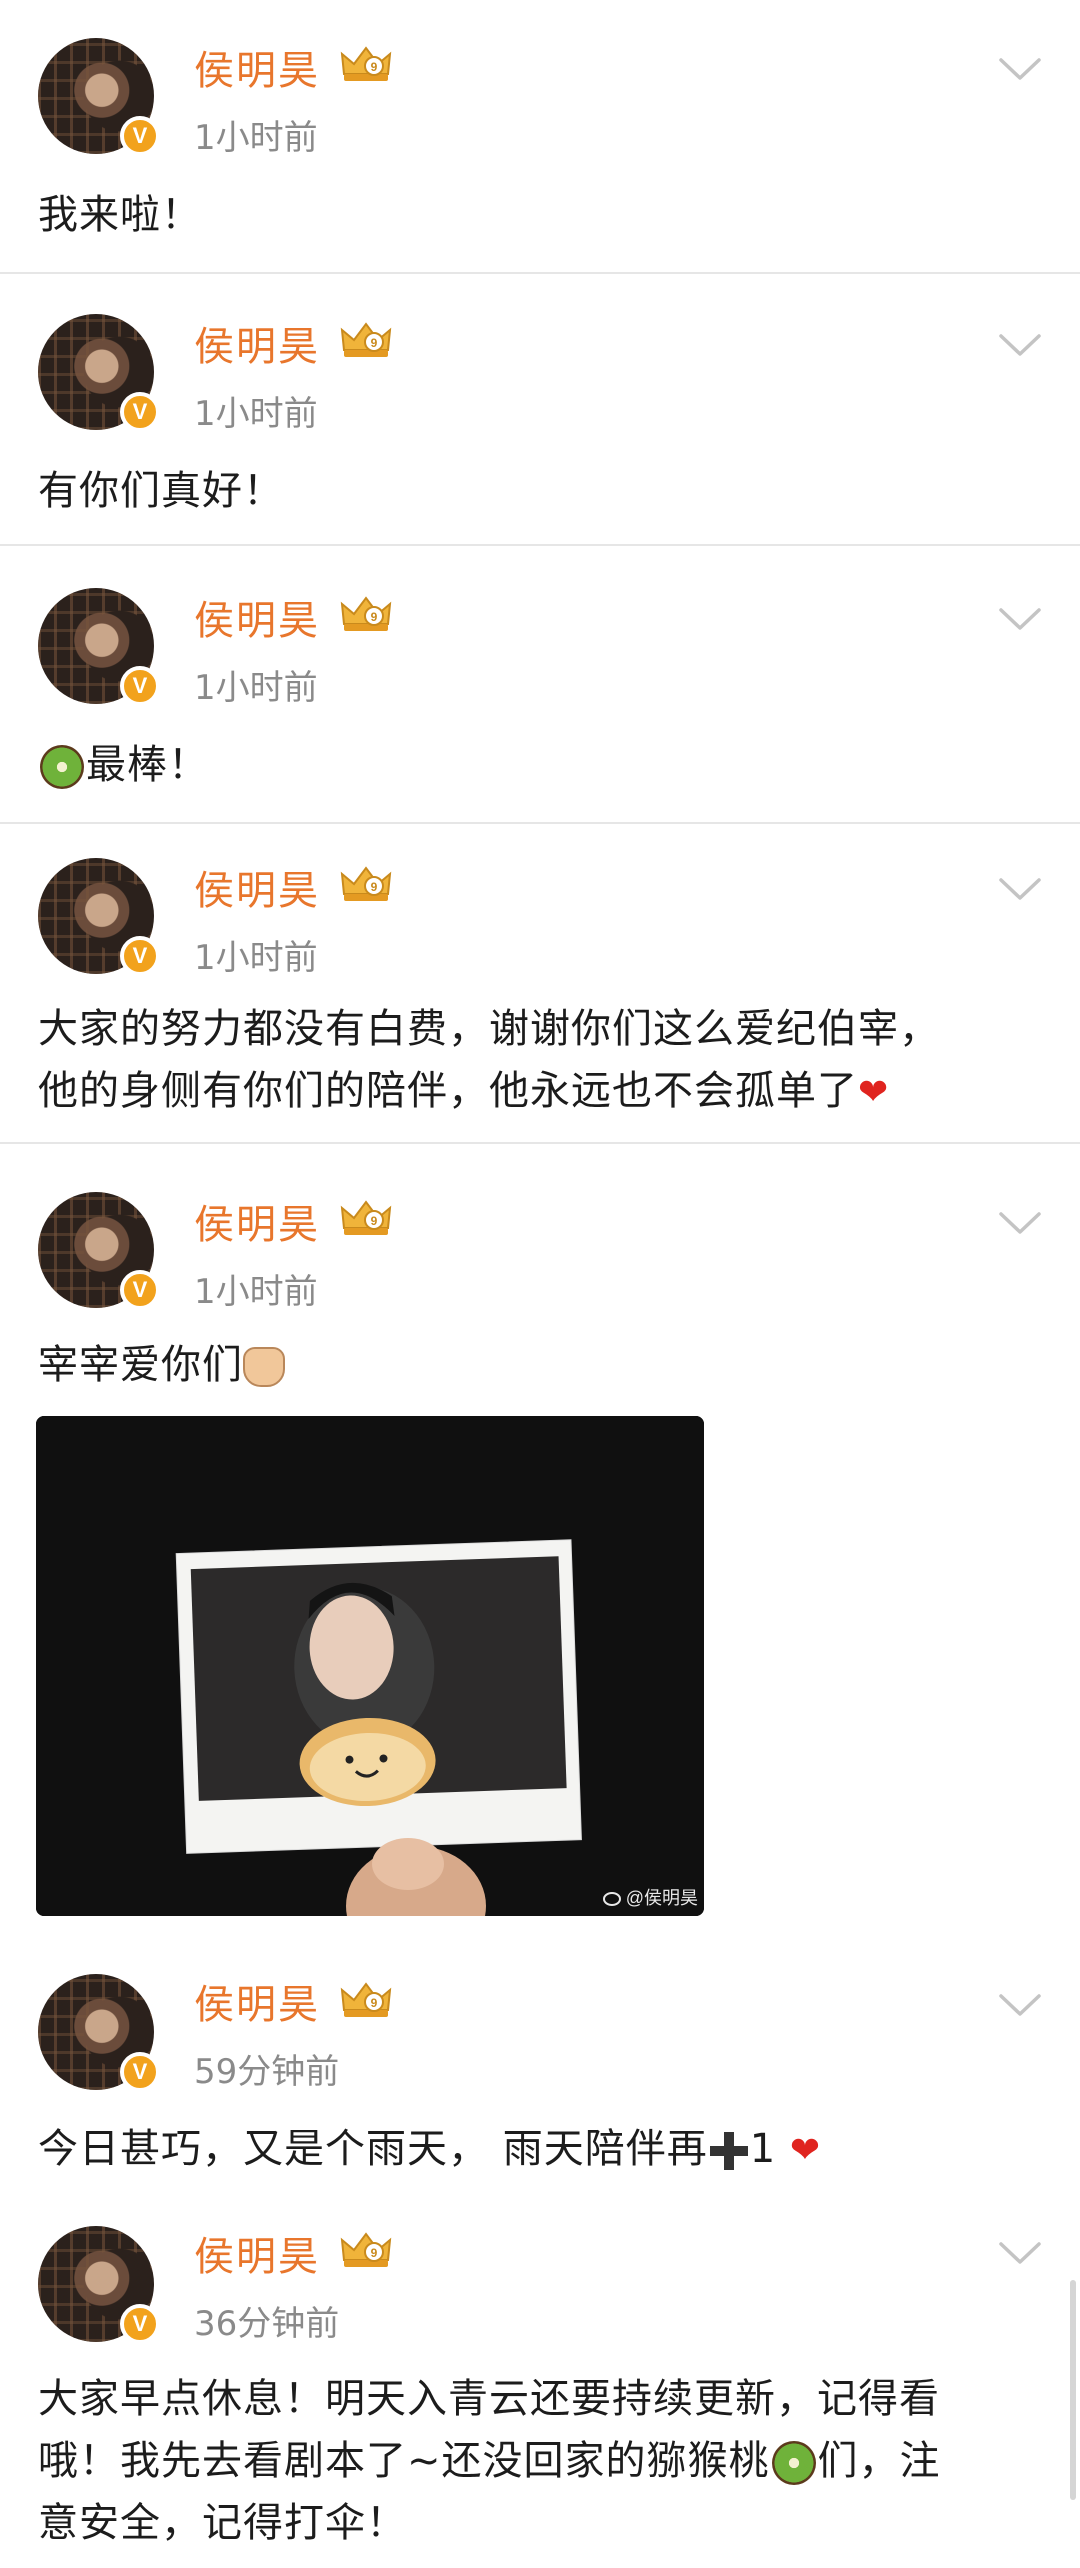 Image resolution: width=1080 pixels, height=2568 pixels. I want to click on post-time: 59分钟前, so click(267, 2072).